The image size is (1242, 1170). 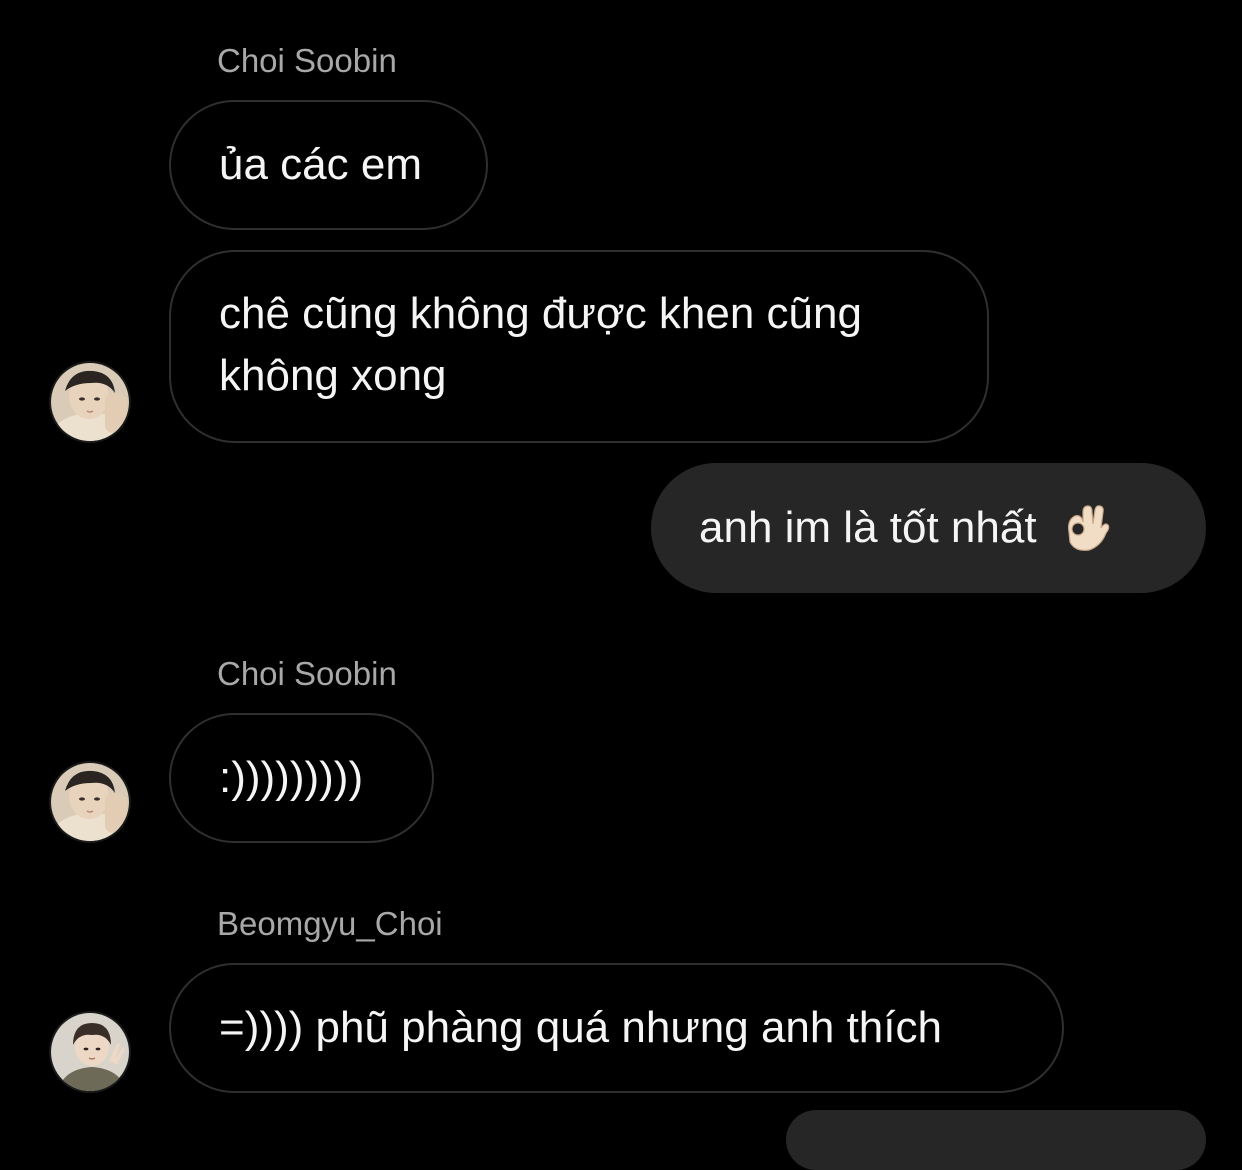 I want to click on message-bubble: ủa các em, so click(x=328, y=165).